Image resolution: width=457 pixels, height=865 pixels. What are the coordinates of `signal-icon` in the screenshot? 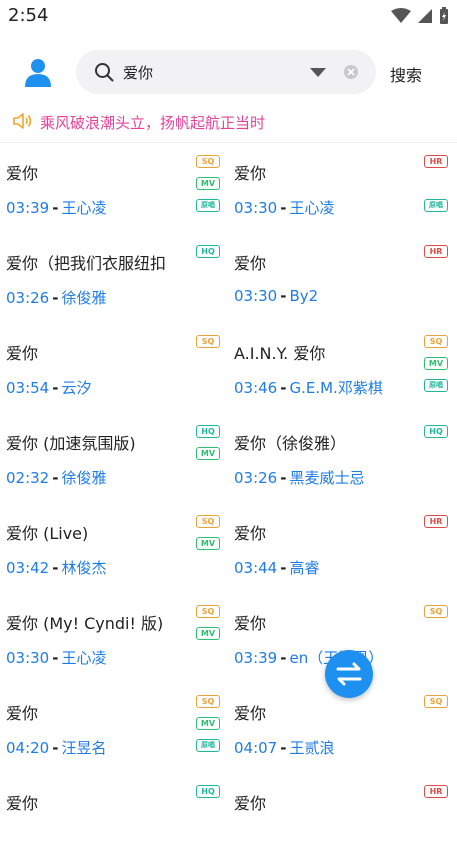 It's located at (425, 16).